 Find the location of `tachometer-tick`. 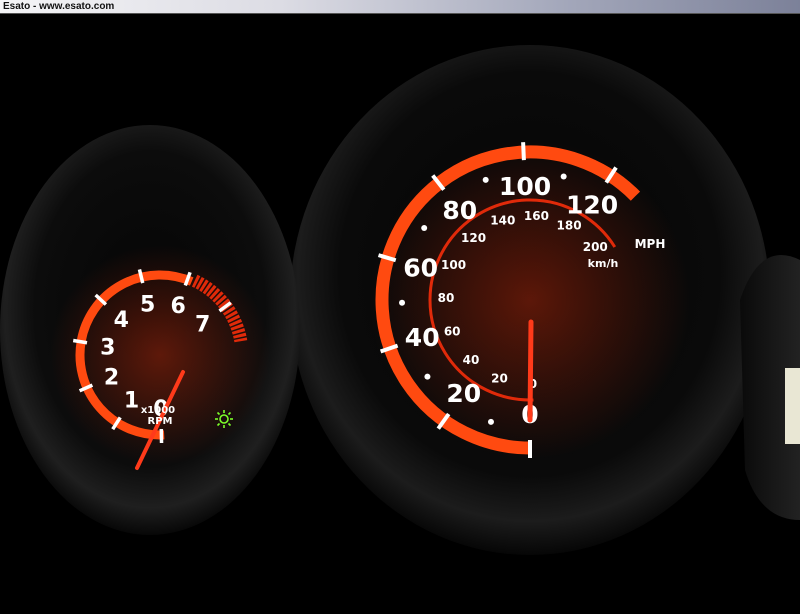

tachometer-tick is located at coordinates (80, 341).